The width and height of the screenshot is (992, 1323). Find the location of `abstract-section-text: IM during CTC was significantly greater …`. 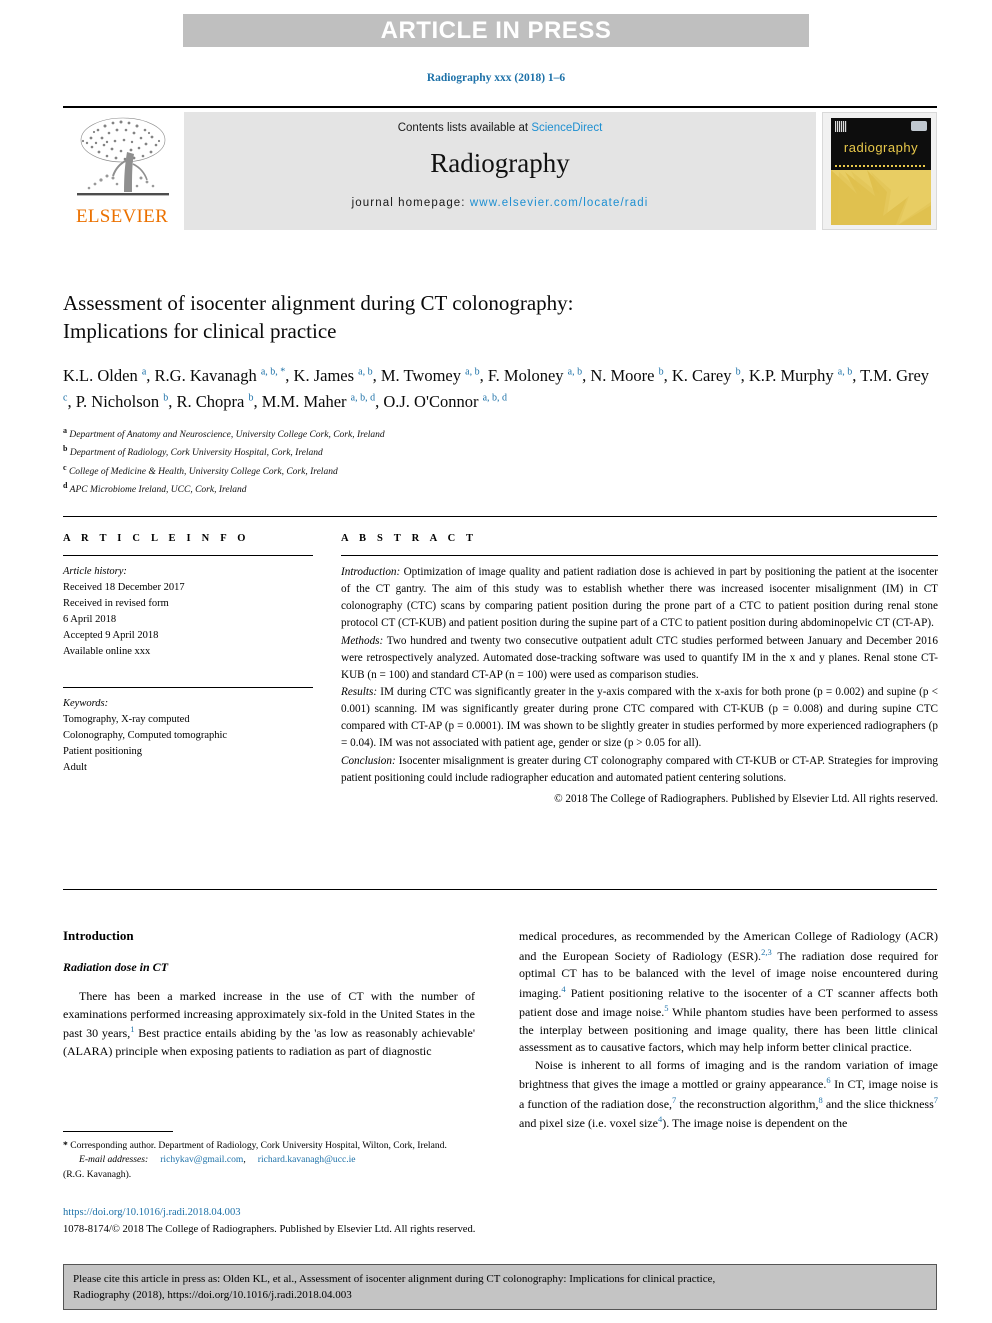

abstract-section-text: IM during CTC was significantly greater … is located at coordinates (639, 717).